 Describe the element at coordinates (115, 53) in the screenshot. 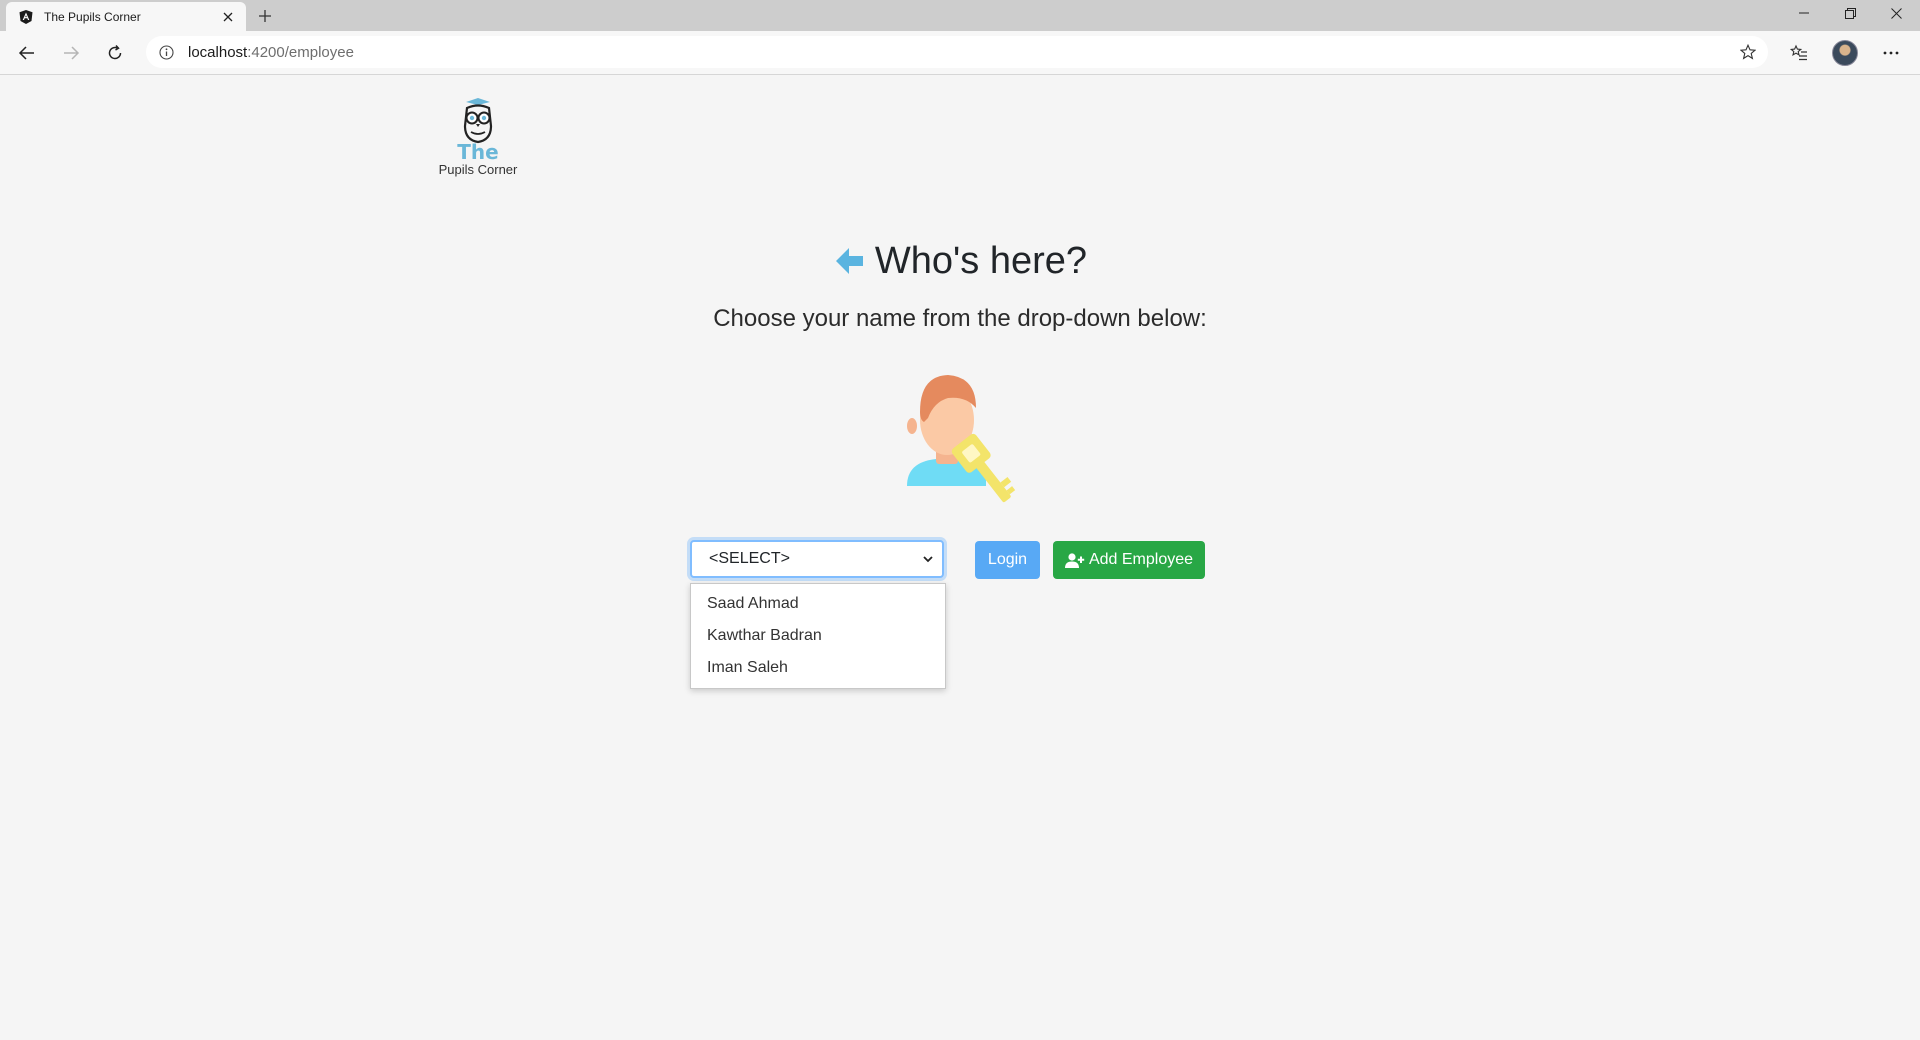

I see `refresh-icon` at that location.